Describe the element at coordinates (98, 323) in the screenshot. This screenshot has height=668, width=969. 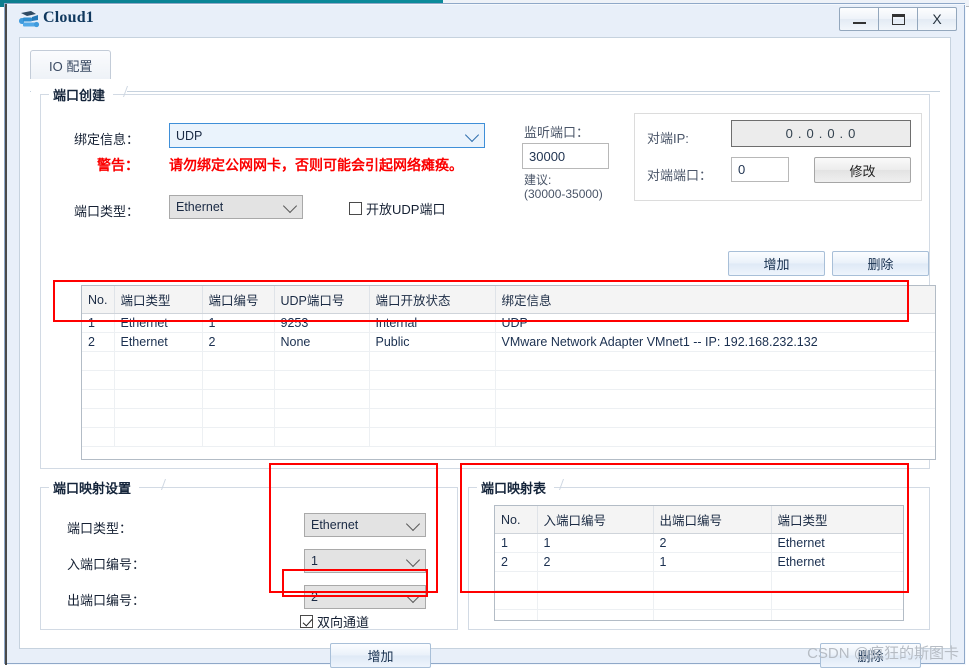
I see `cell-no: 1` at that location.